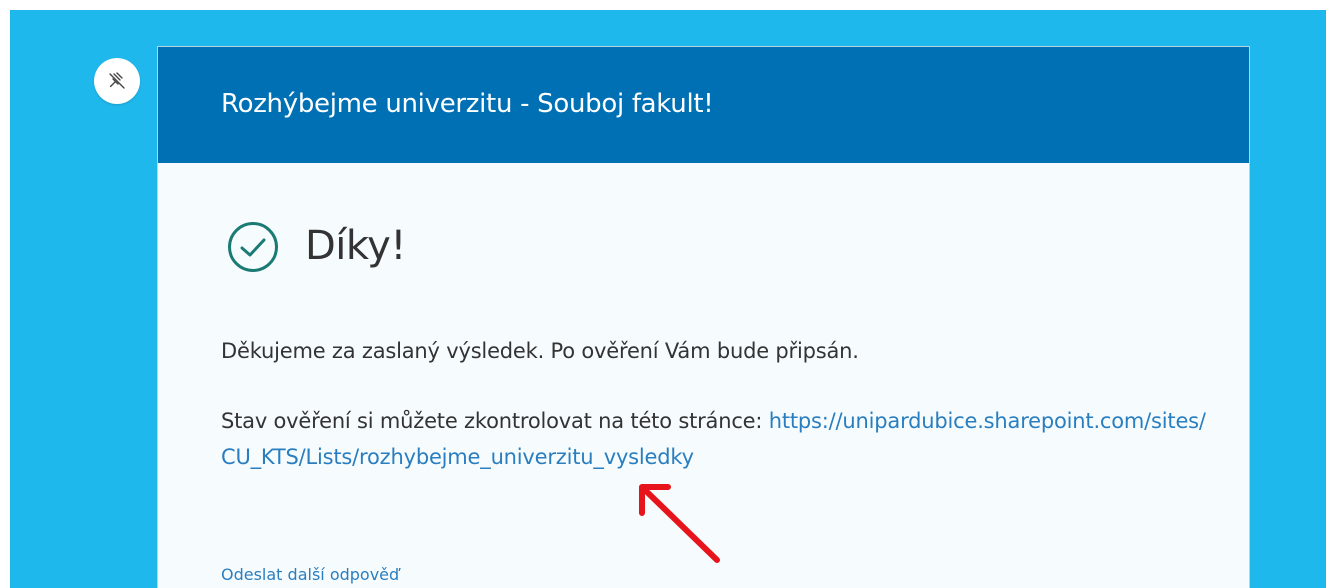 The image size is (1329, 588). What do you see at coordinates (310, 574) in the screenshot?
I see `submit-another-link: Odeslat další odpověď` at bounding box center [310, 574].